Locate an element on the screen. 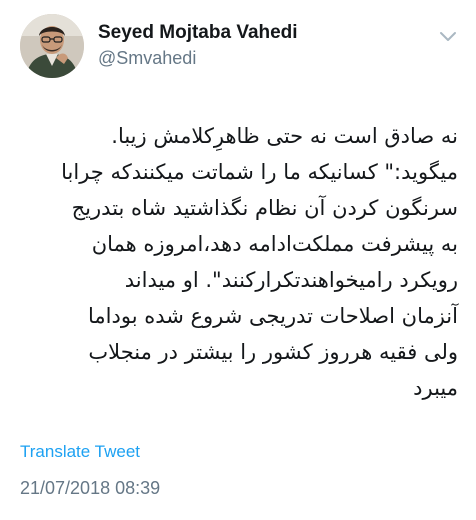 Image resolution: width=476 pixels, height=520 pixels. author-handle: @Smvahedi is located at coordinates (147, 58).